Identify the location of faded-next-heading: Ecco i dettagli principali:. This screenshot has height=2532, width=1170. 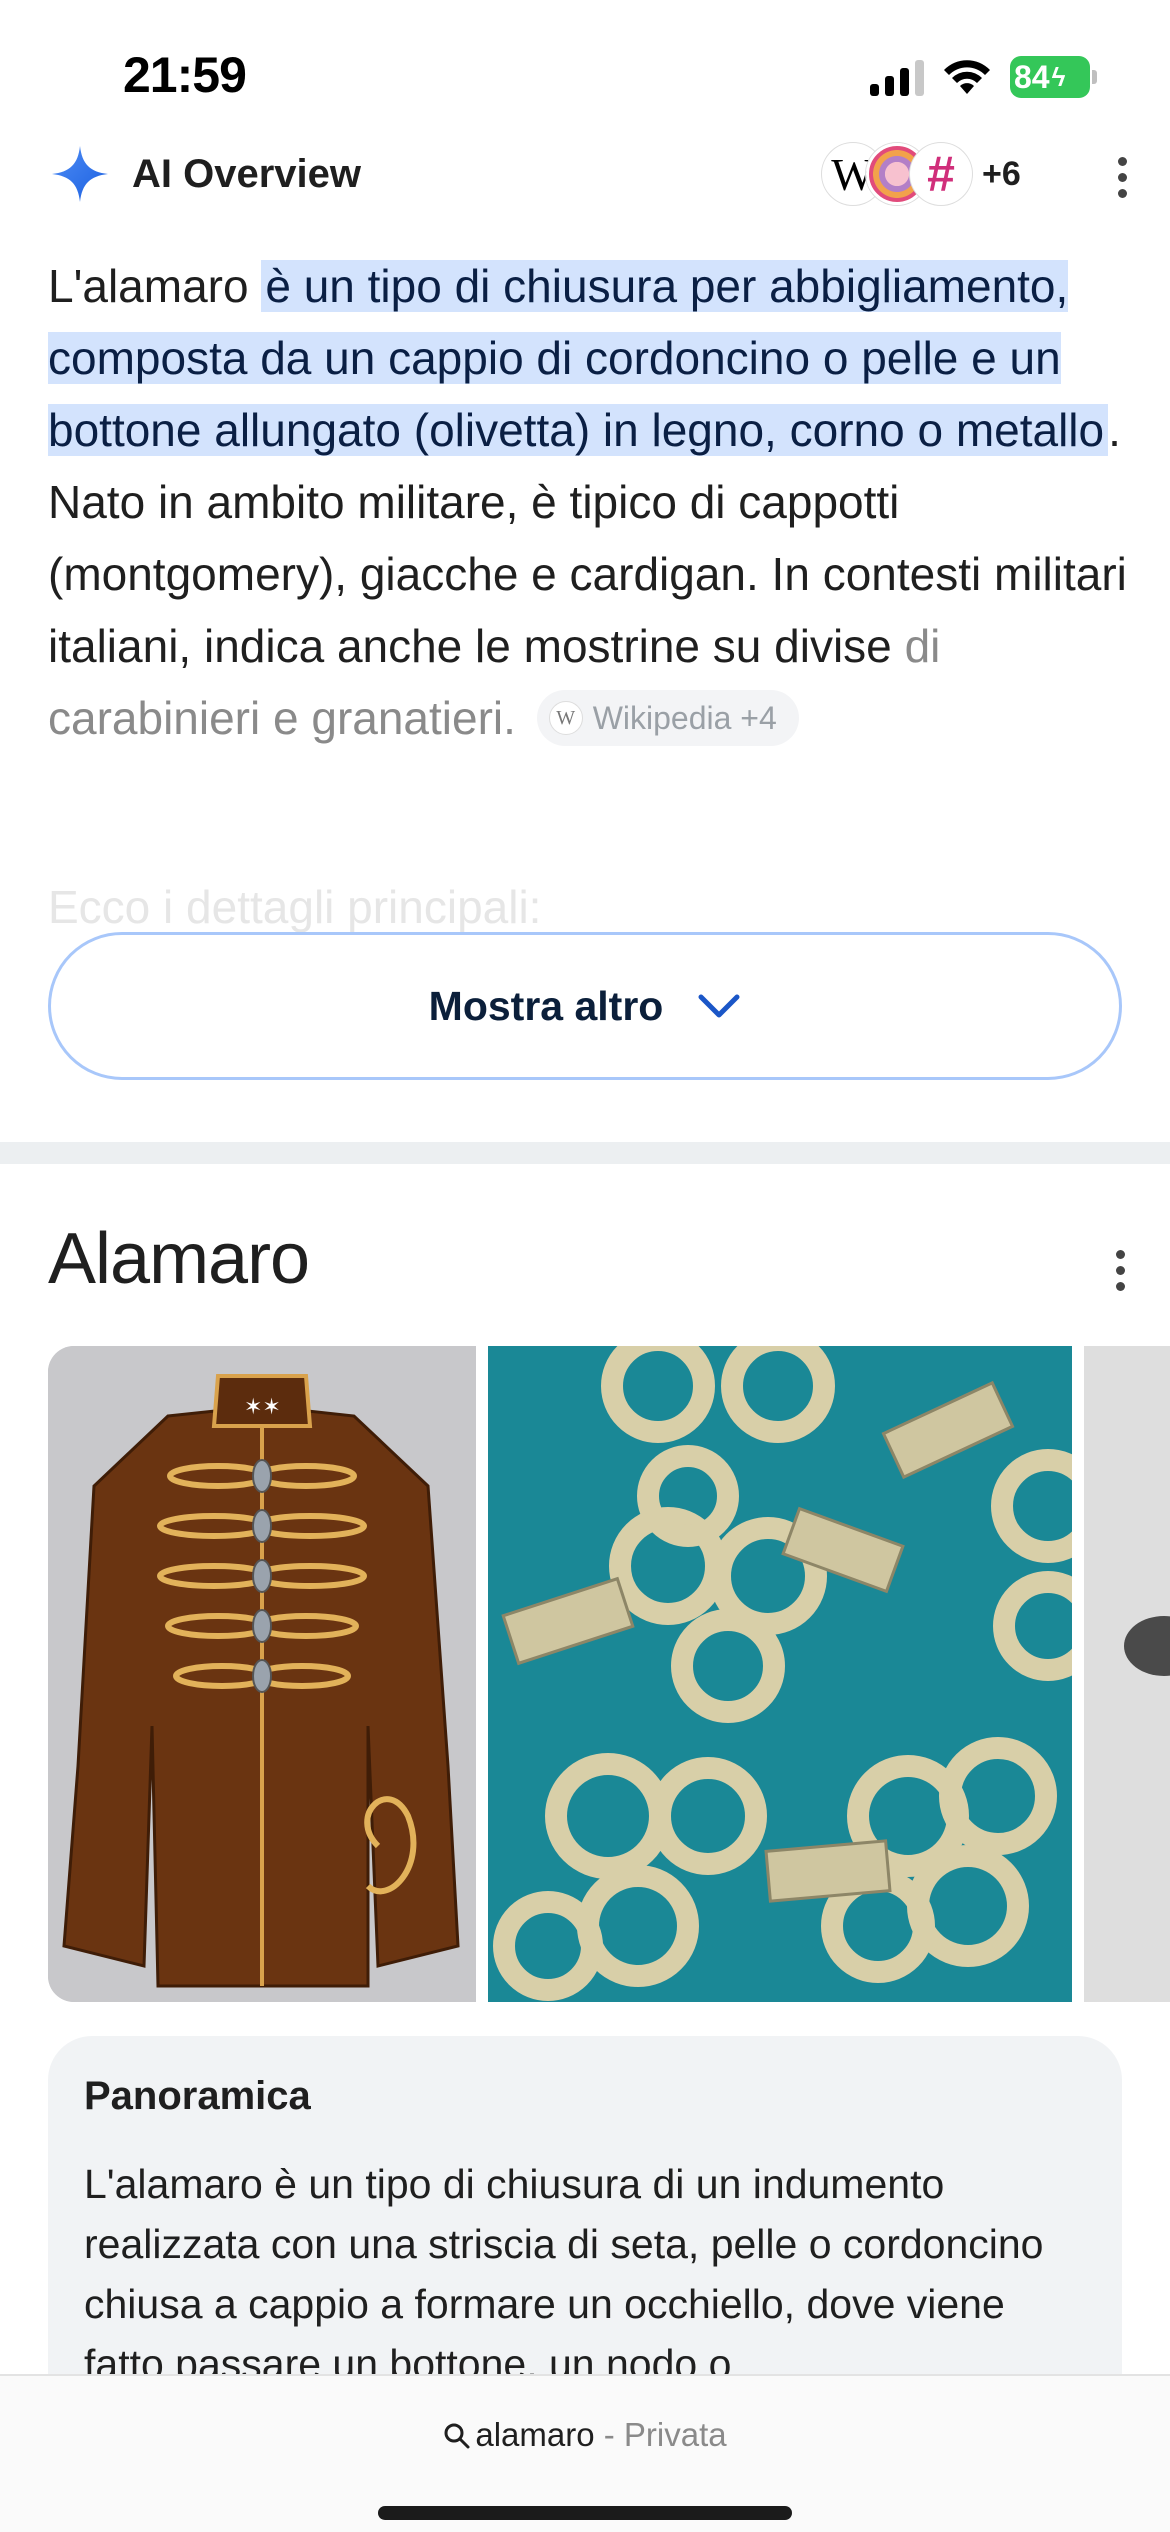
(295, 907).